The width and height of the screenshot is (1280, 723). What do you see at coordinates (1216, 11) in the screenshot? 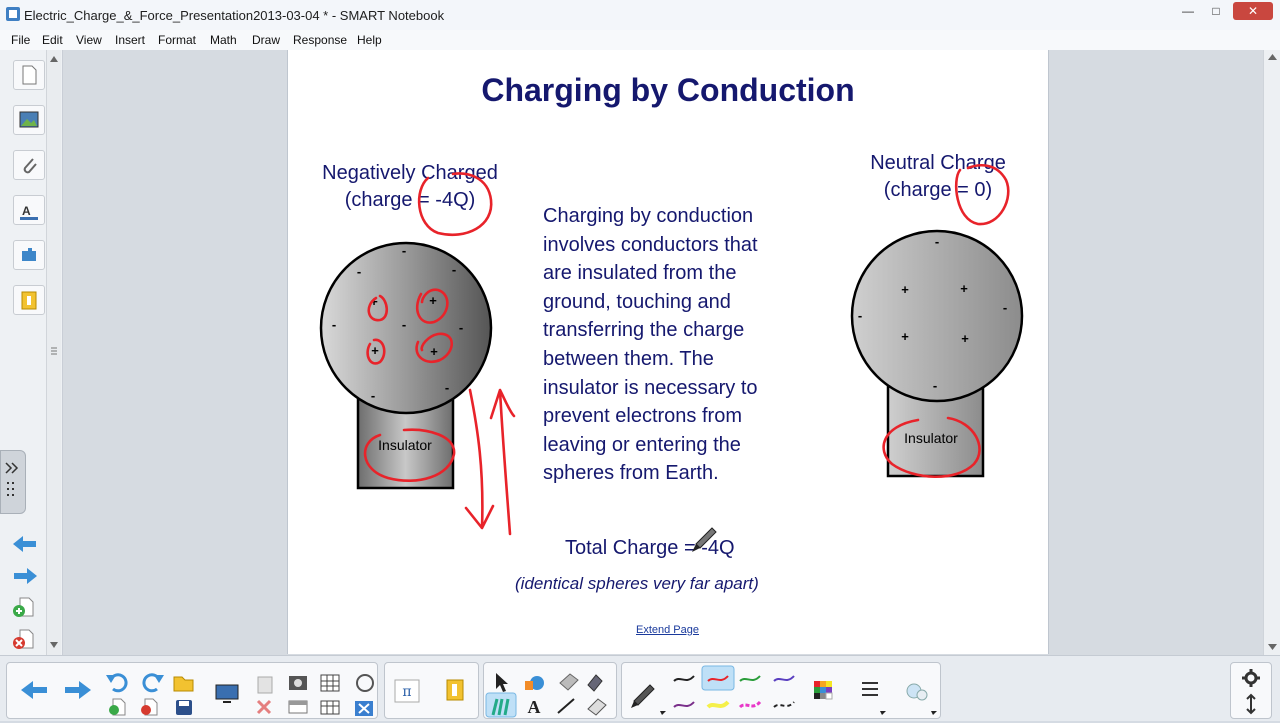
I see `maximize-button: □` at bounding box center [1216, 11].